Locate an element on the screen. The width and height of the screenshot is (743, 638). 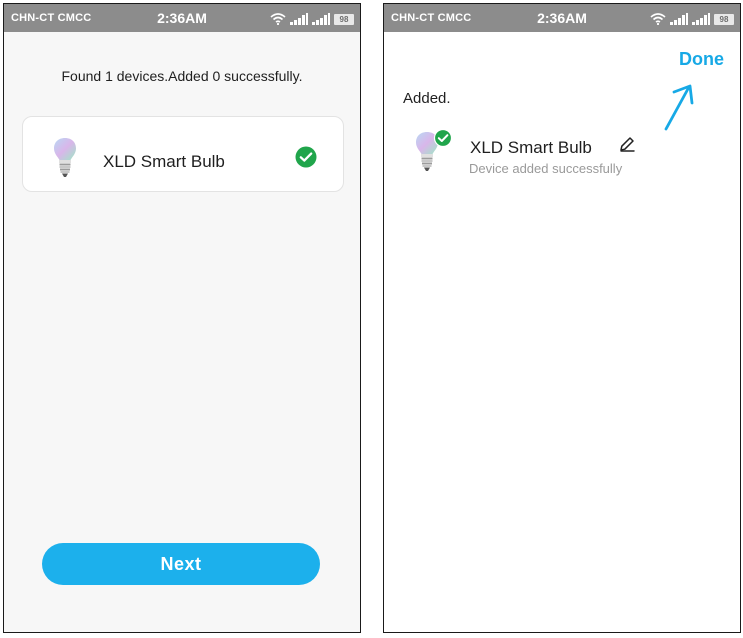
arrow-icon is located at coordinates (679, 107).